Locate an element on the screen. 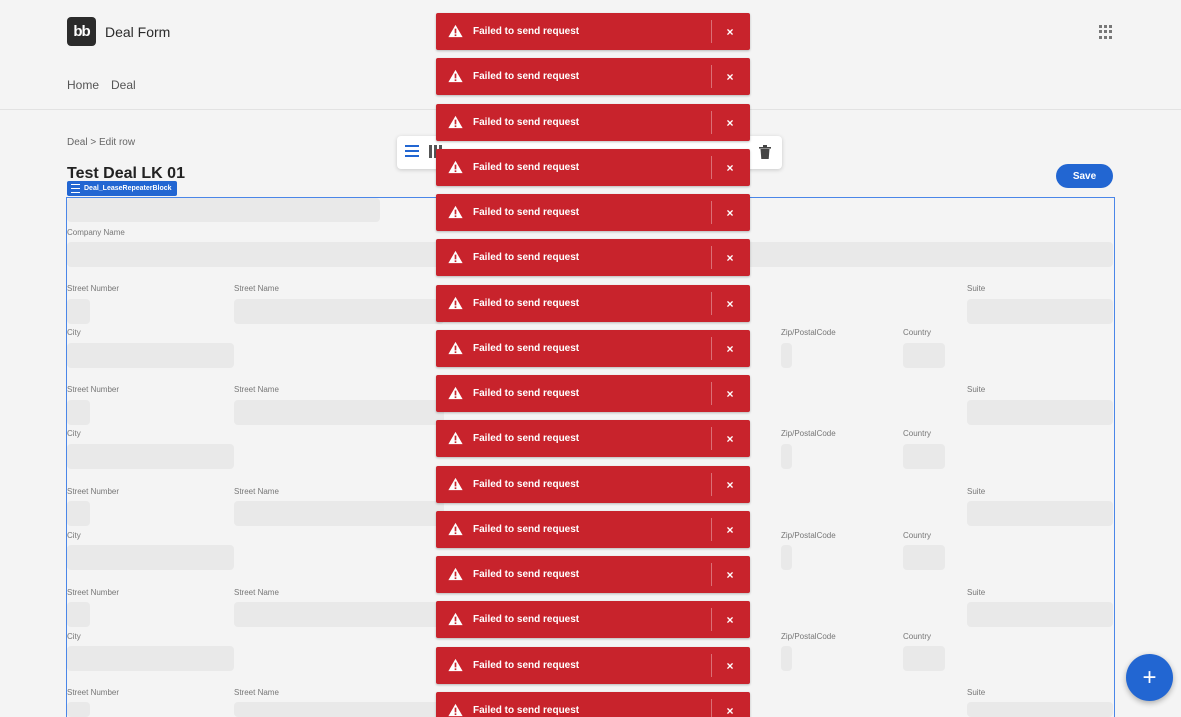 Image resolution: width=1181 pixels, height=717 pixels. block-tag: Deal_LeaseRepeaterBlock is located at coordinates (122, 188).